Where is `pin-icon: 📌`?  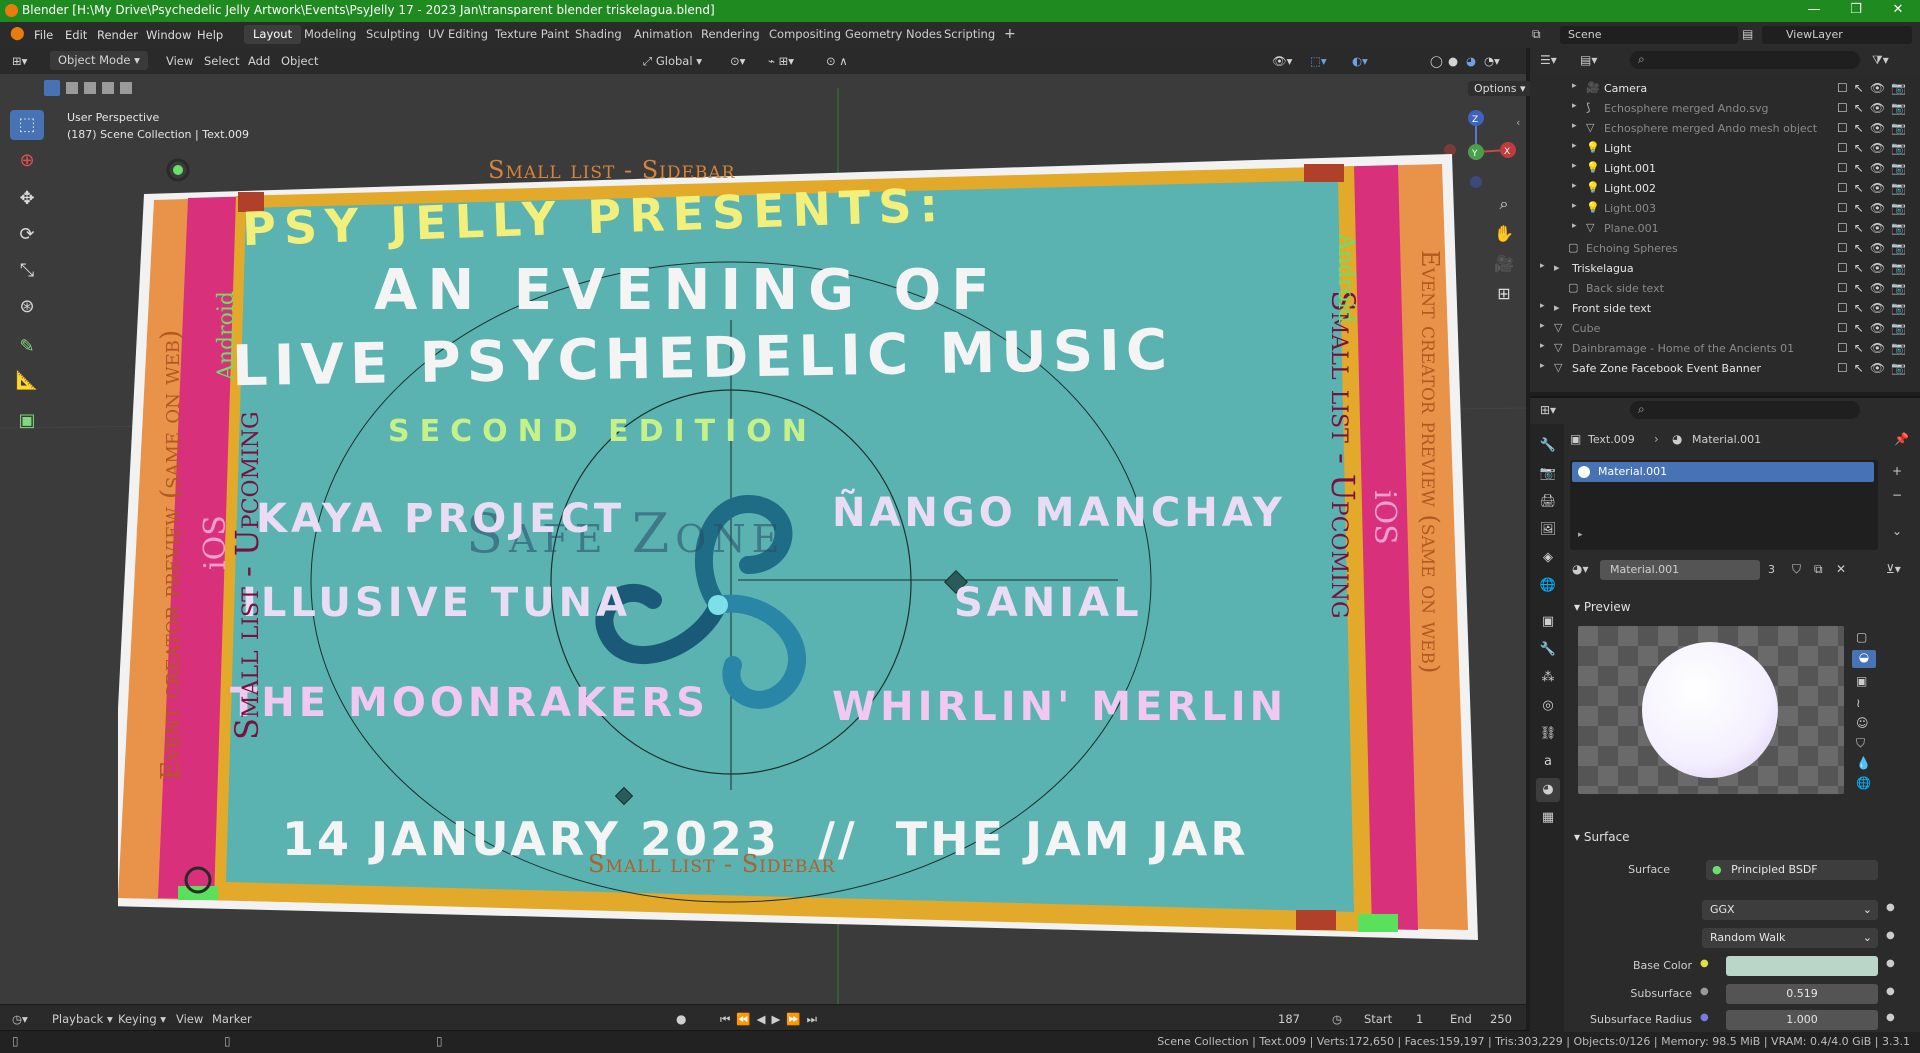
pin-icon: 📌 is located at coordinates (1901, 439).